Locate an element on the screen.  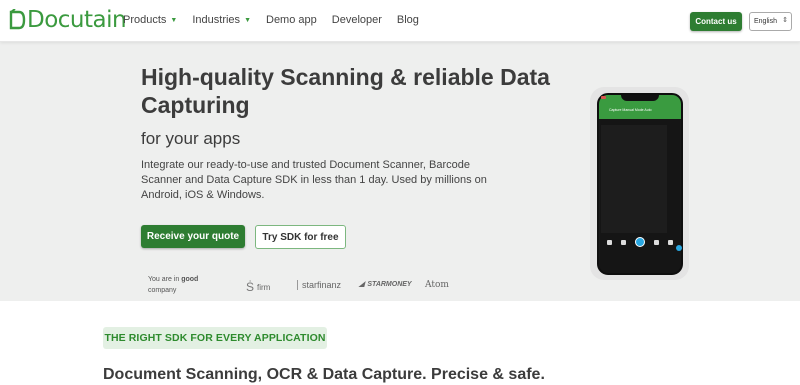
nav-blog-label: Blog is located at coordinates (407, 20).